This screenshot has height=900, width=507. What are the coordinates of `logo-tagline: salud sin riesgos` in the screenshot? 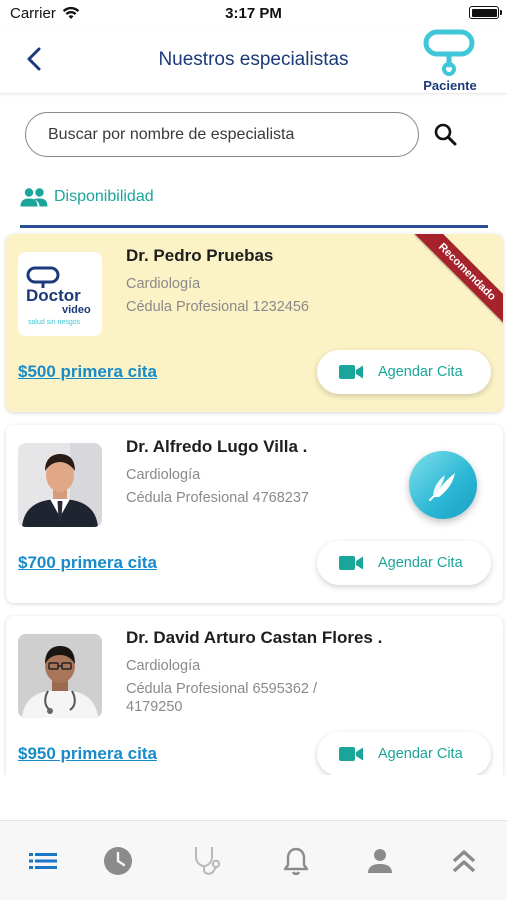 It's located at (54, 322).